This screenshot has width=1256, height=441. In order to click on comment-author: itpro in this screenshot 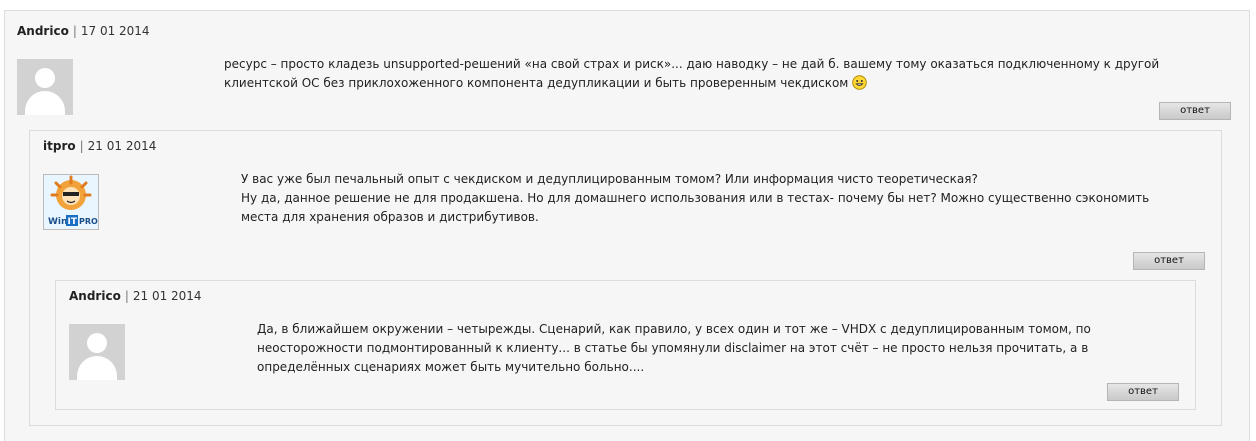, I will do `click(59, 146)`.